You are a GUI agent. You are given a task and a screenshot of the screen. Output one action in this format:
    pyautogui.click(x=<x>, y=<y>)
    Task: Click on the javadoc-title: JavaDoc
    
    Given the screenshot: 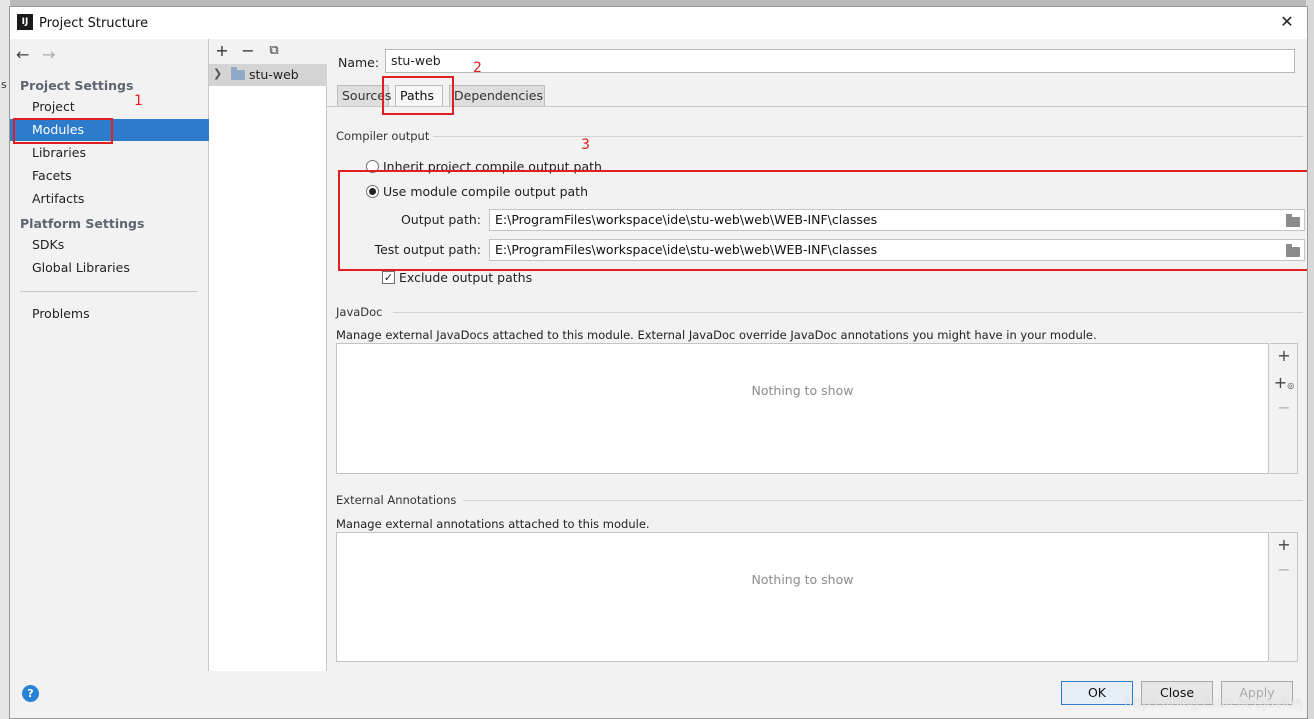 What is the action you would take?
    pyautogui.click(x=359, y=312)
    